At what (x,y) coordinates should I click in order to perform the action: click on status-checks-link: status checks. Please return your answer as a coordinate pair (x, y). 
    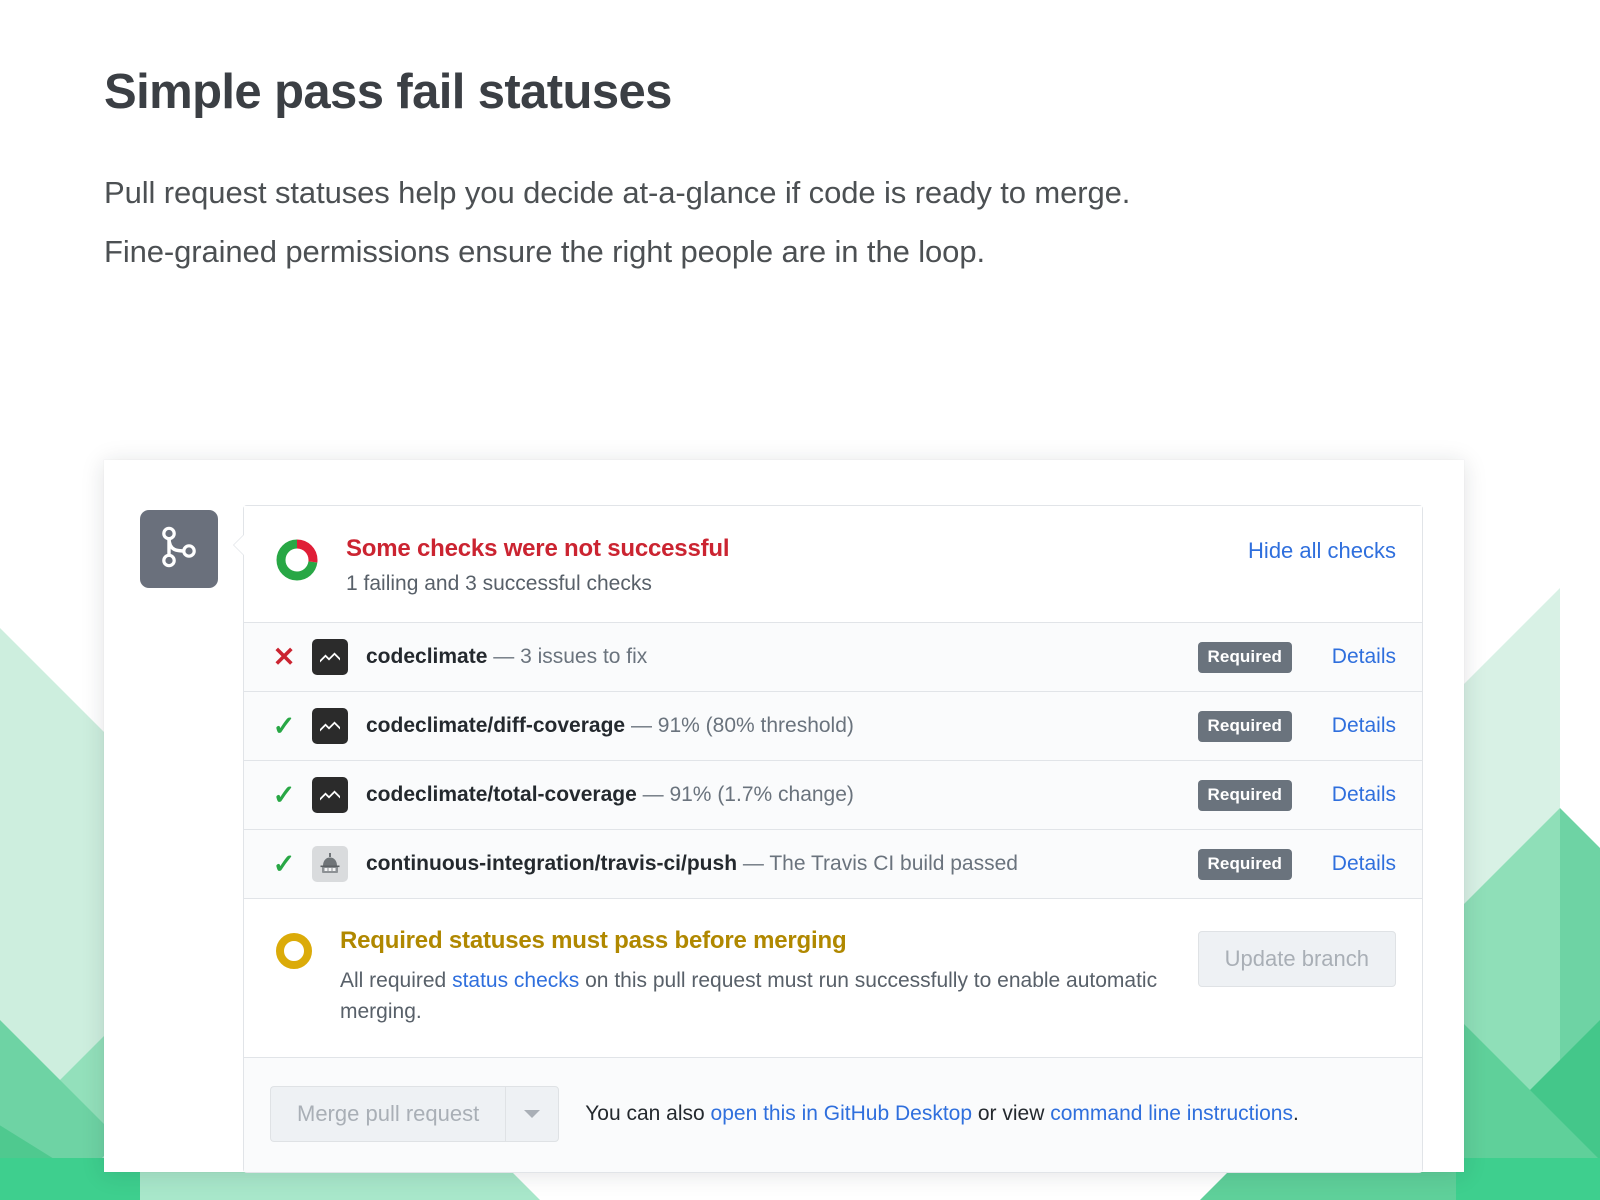
    Looking at the image, I should click on (515, 980).